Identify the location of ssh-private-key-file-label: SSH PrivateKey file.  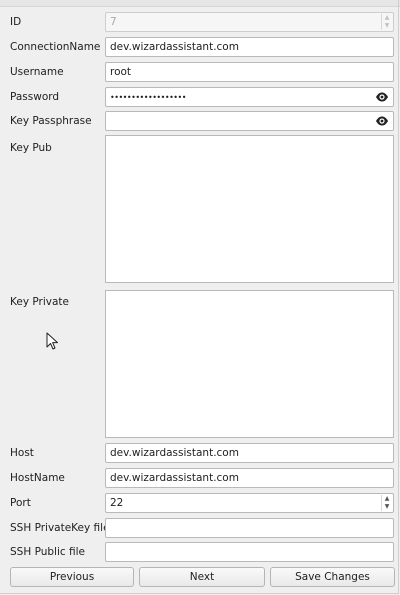
(60, 528).